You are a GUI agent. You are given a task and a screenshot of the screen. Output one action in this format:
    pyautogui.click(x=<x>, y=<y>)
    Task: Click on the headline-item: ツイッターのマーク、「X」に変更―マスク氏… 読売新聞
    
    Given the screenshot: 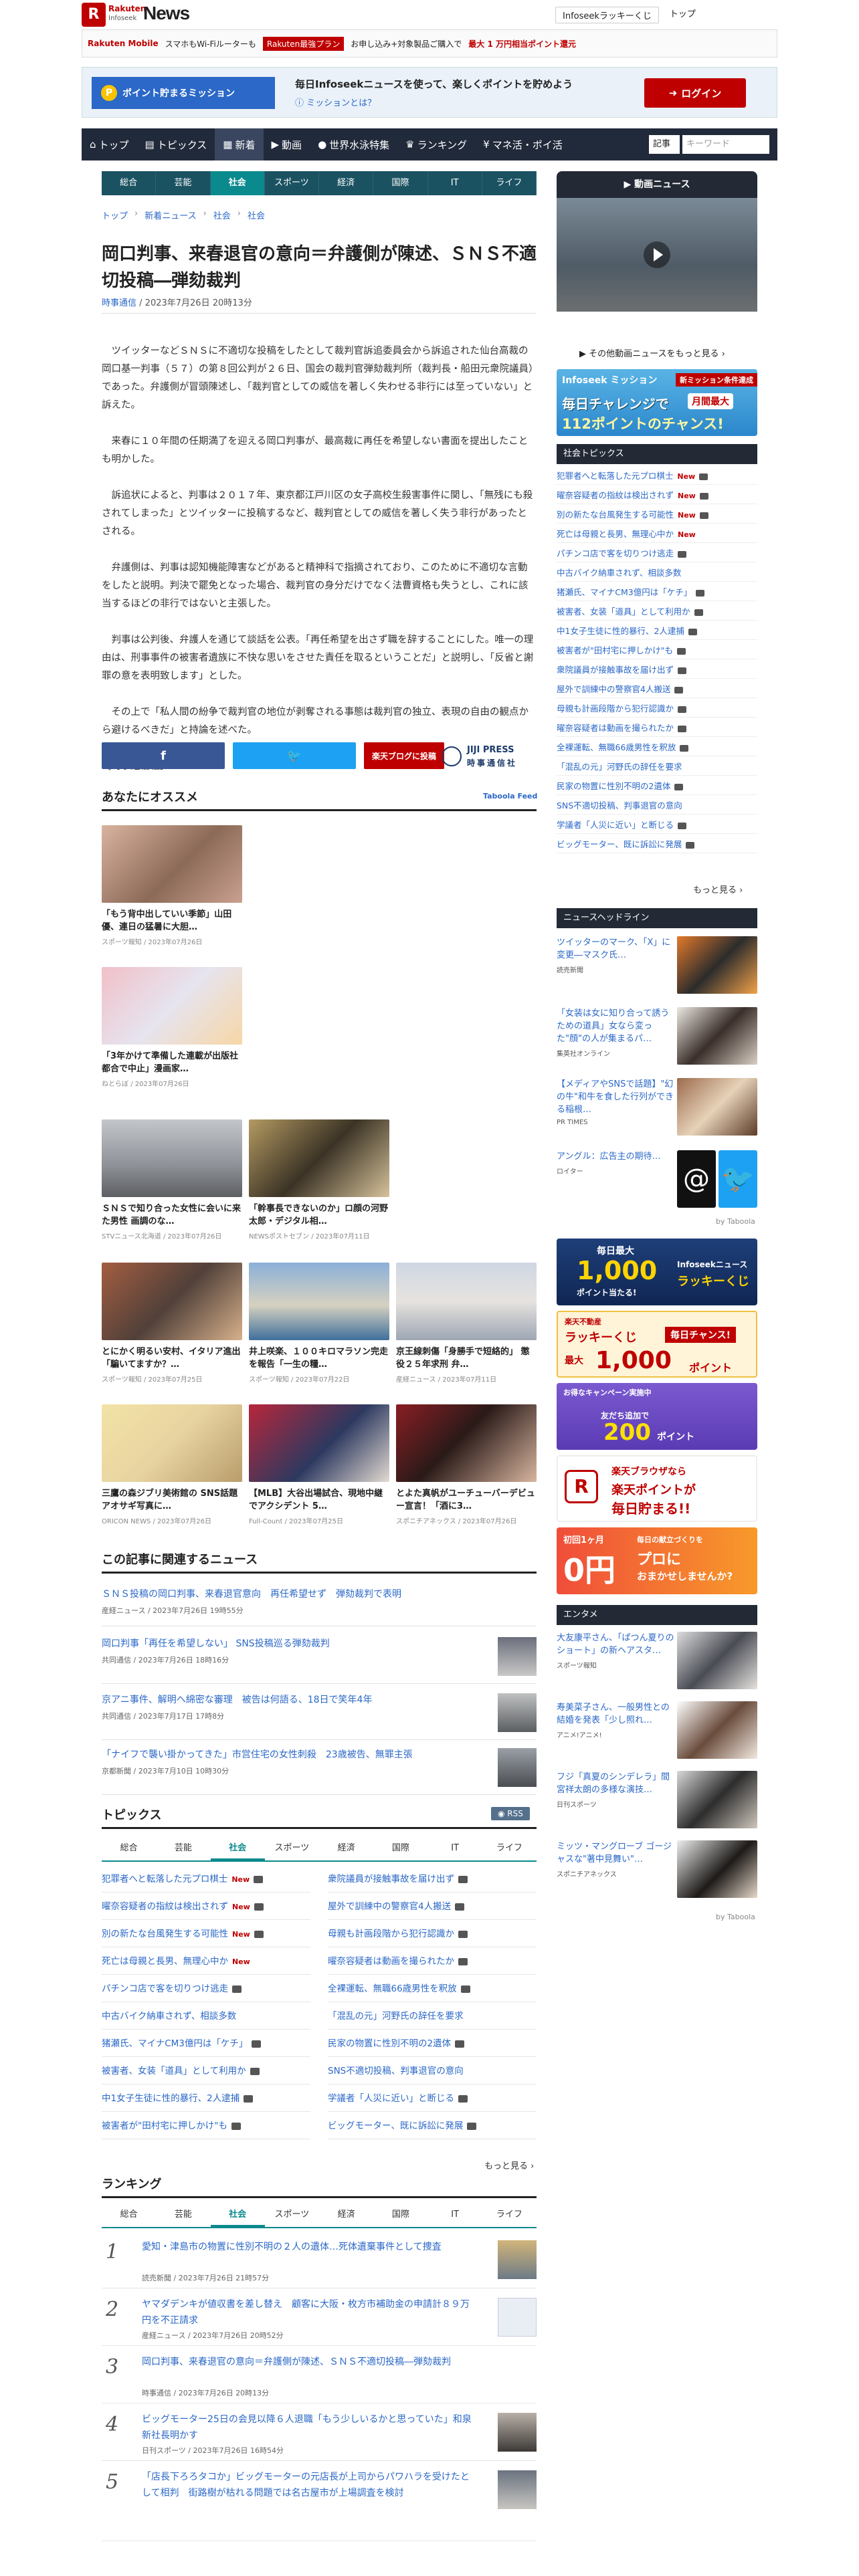 What is the action you would take?
    pyautogui.click(x=657, y=968)
    